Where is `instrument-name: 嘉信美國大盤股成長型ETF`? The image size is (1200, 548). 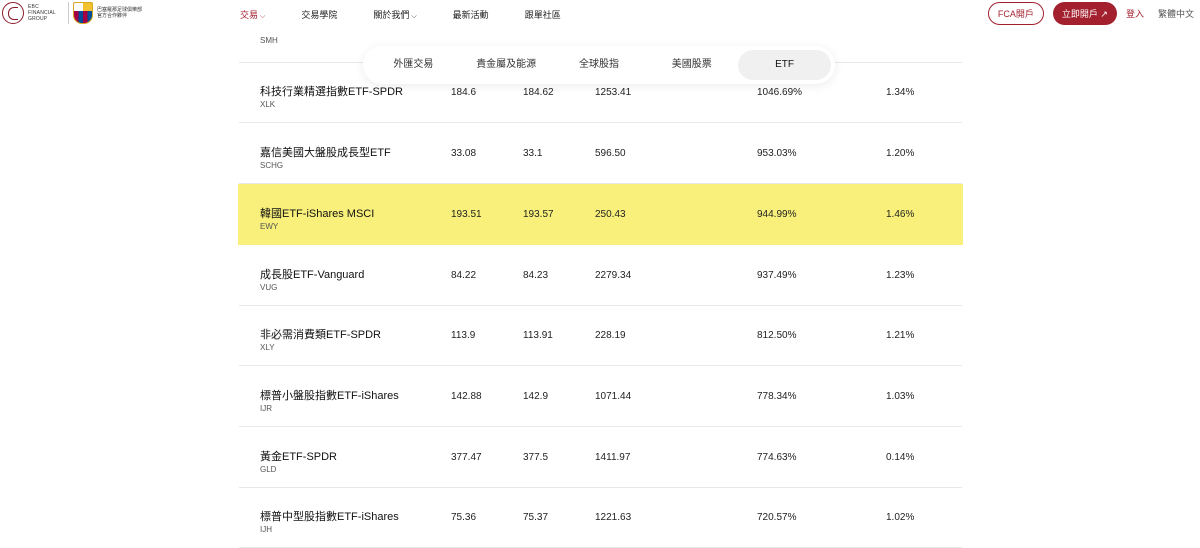 instrument-name: 嘉信美國大盤股成長型ETF is located at coordinates (325, 153).